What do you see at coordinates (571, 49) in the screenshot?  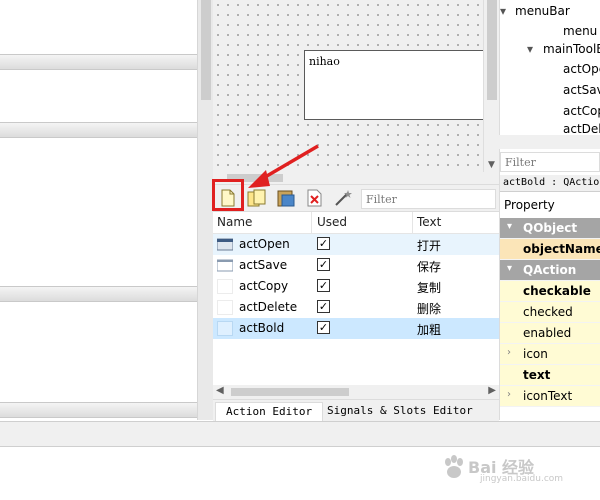 I see `tree-item-main-toolbar: mainToolB` at bounding box center [571, 49].